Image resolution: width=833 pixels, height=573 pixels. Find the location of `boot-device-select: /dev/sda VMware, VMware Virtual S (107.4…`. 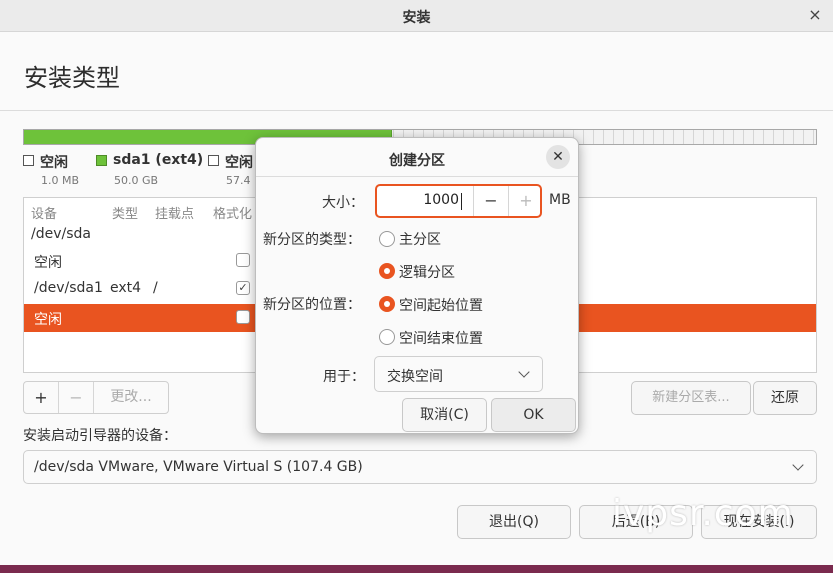

boot-device-select: /dev/sda VMware, VMware Virtual S (107.4… is located at coordinates (420, 467).